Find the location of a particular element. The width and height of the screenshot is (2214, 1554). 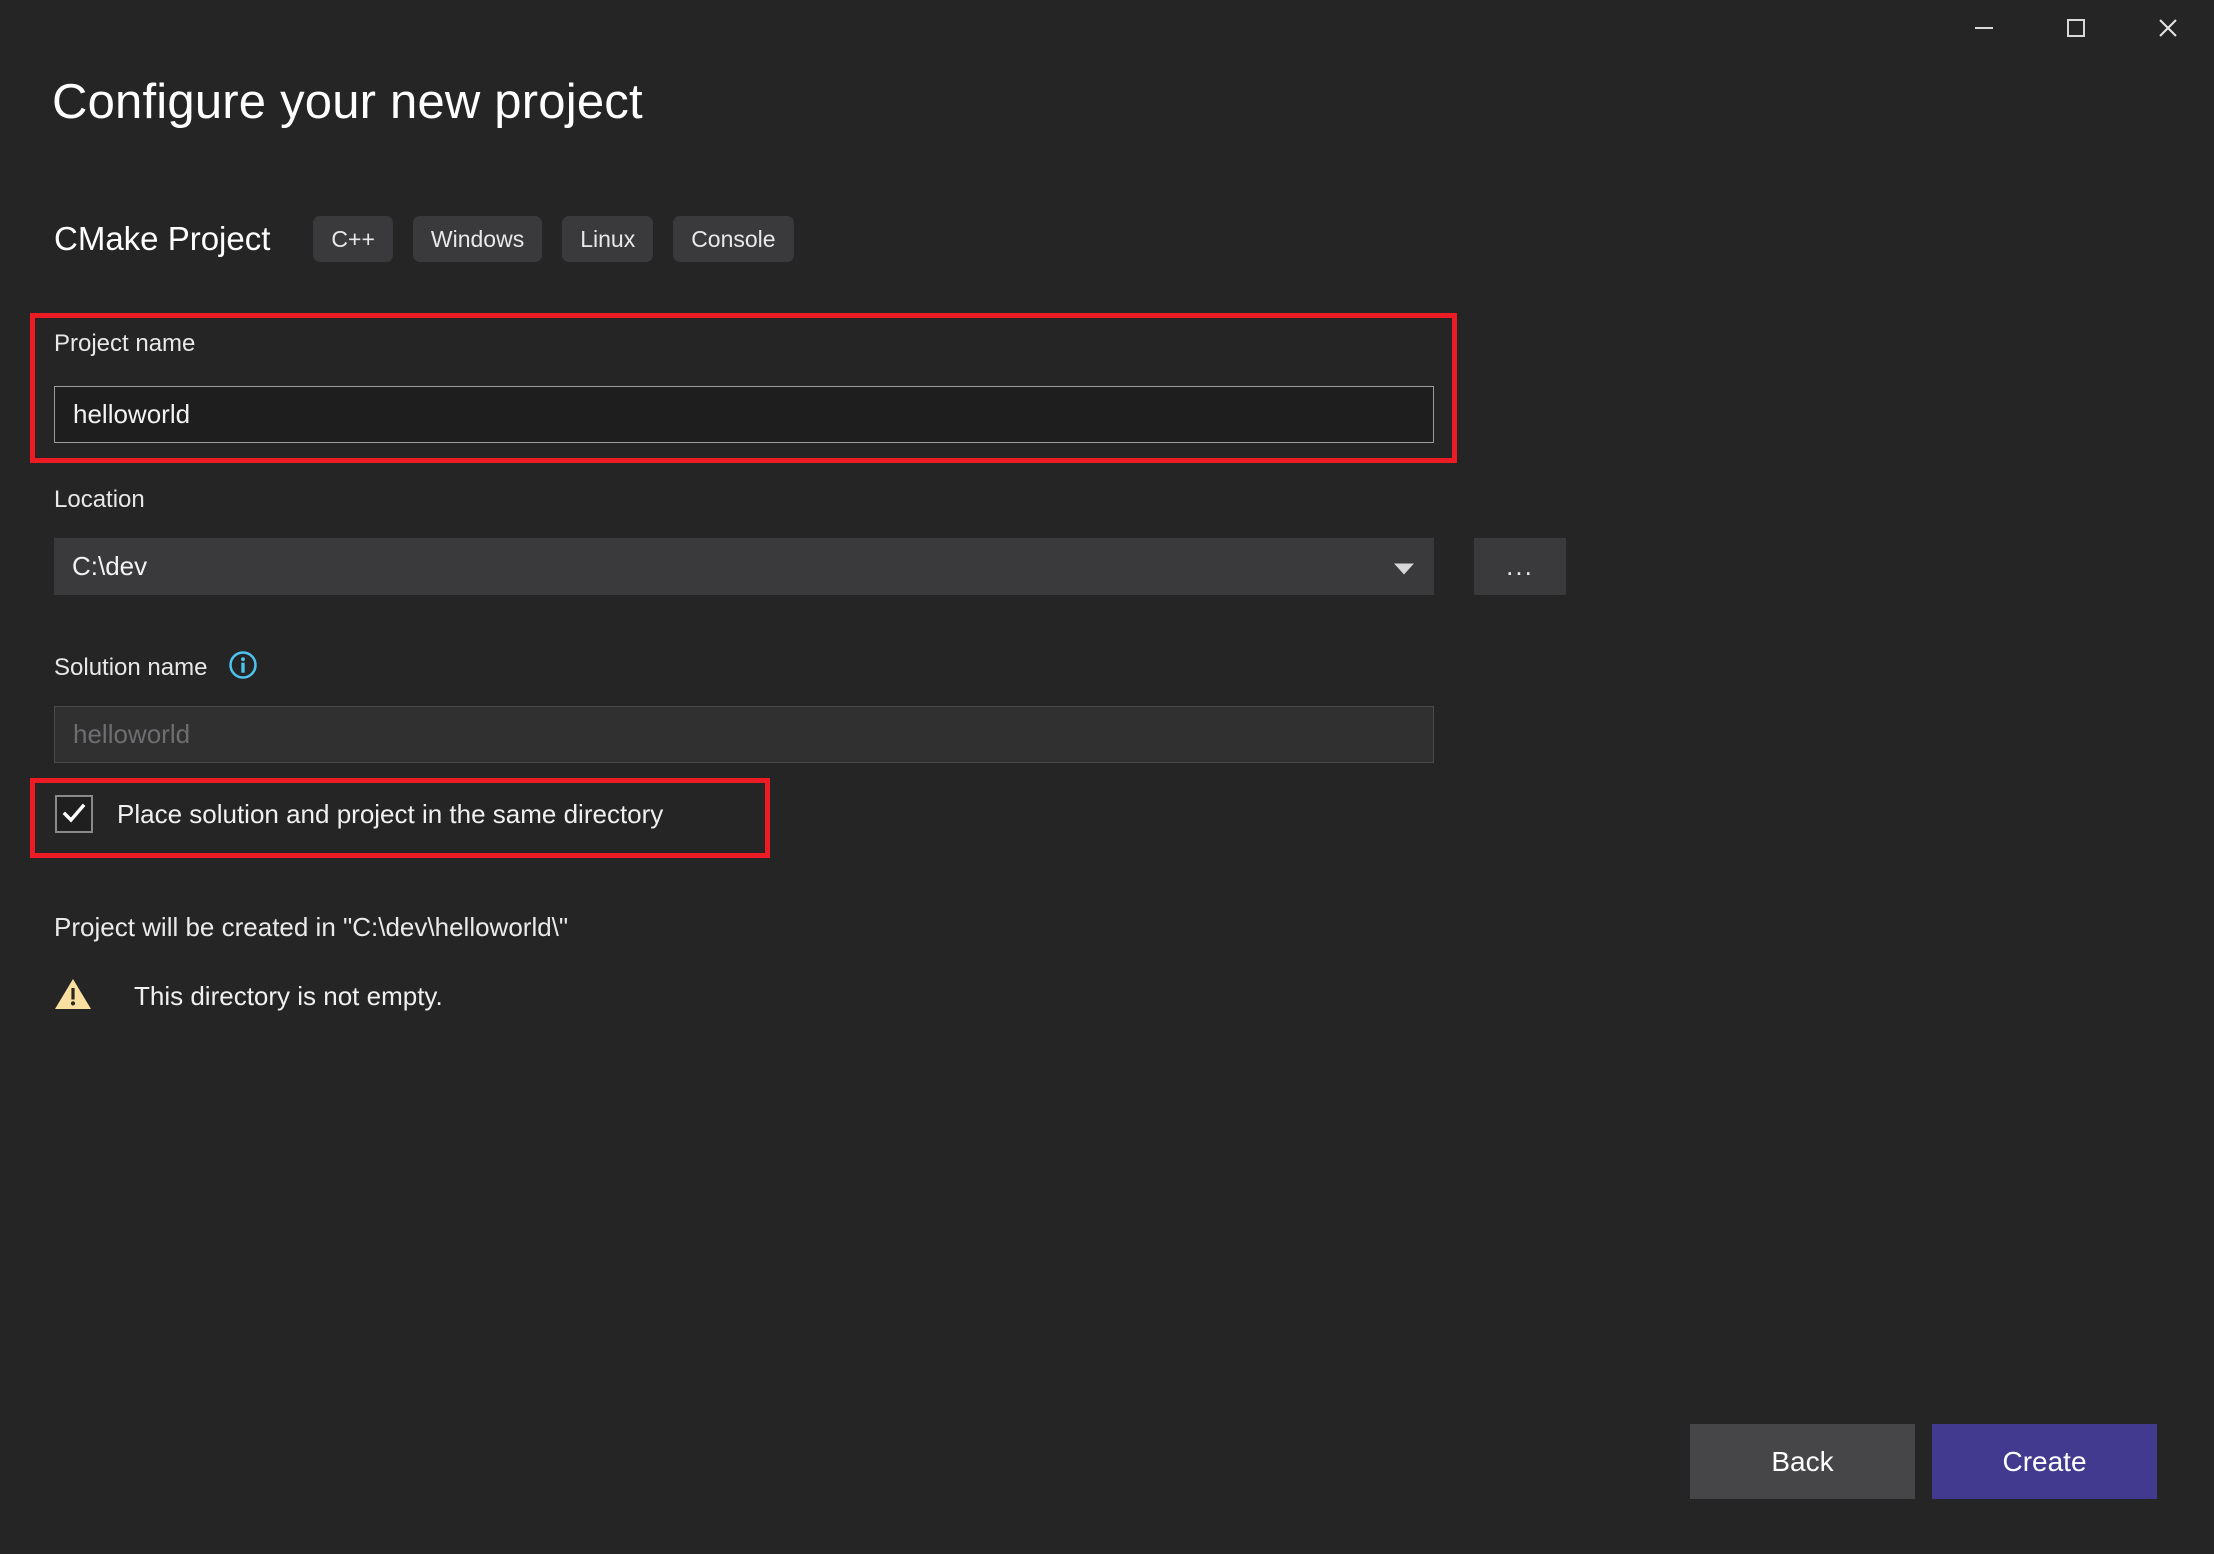

solution-name-input is located at coordinates (744, 734).